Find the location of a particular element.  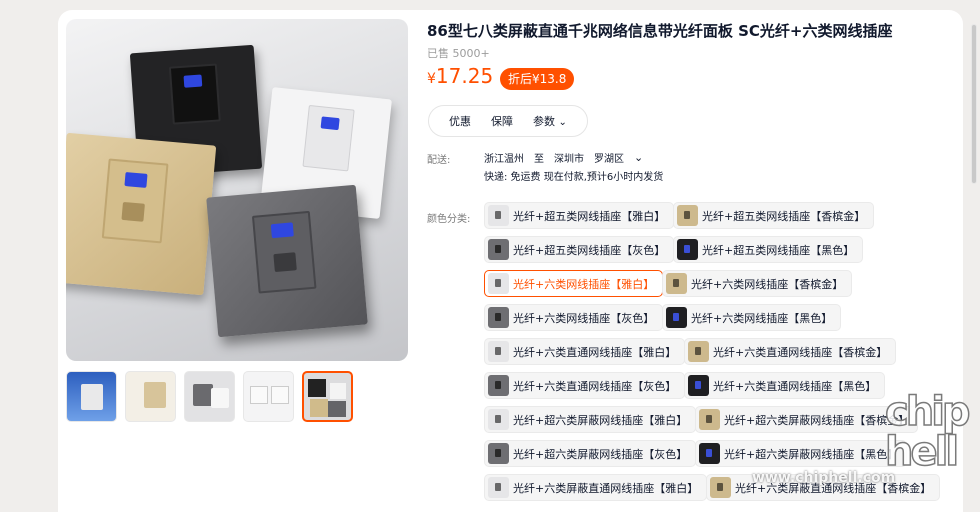

delivery-city: 深圳市 is located at coordinates (569, 157).